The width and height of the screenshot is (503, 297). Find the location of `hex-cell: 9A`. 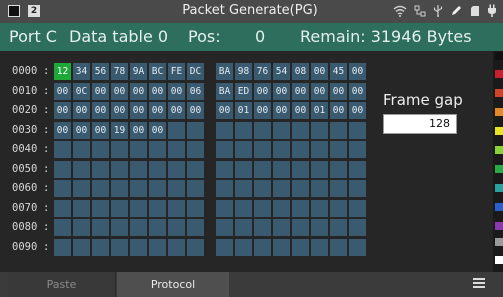

hex-cell: 9A is located at coordinates (138, 71).